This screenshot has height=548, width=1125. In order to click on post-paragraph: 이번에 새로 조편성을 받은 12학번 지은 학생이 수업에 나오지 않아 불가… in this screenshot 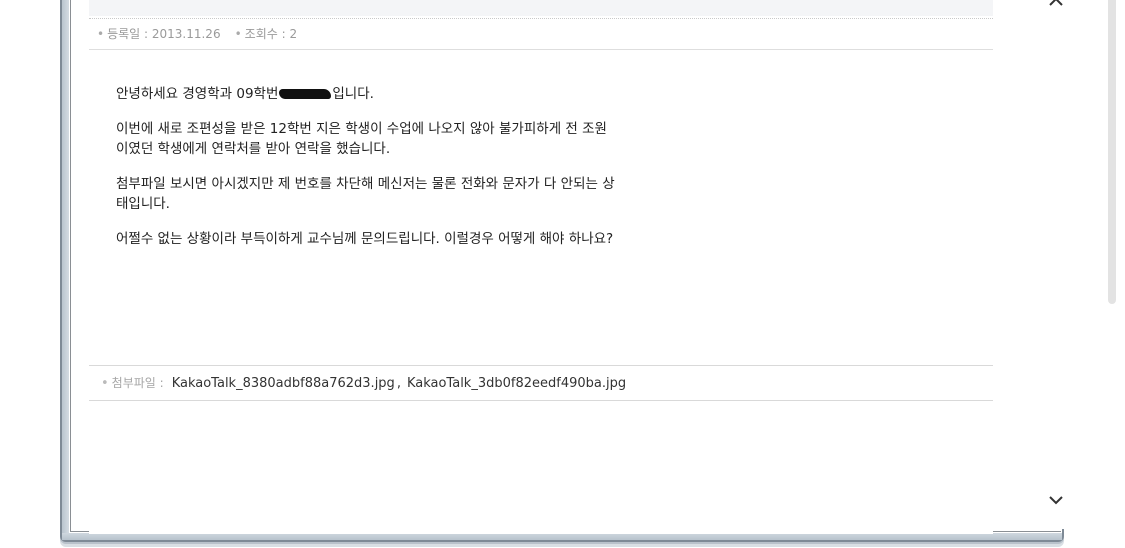, I will do `click(496, 139)`.